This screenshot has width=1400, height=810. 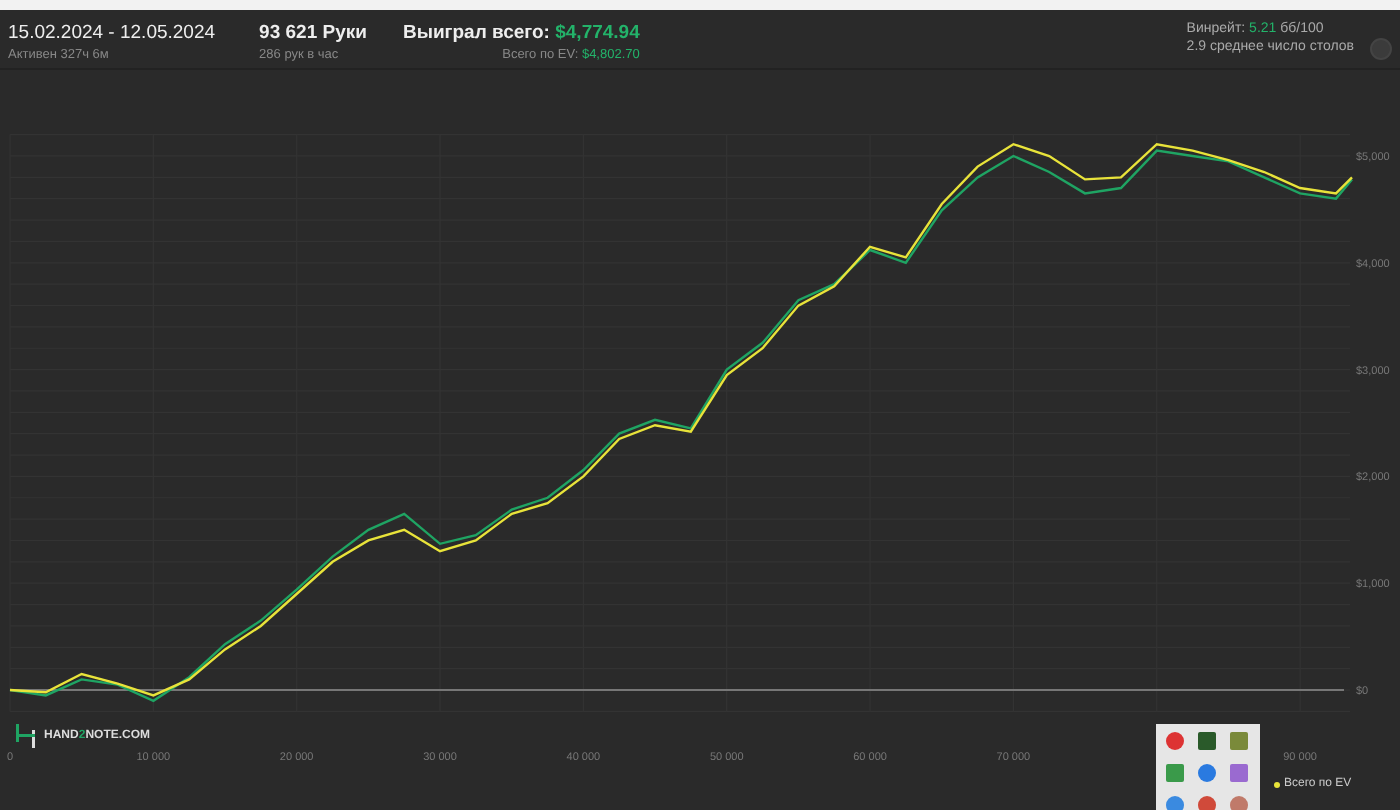 I want to click on logo-icon, so click(x=26, y=736).